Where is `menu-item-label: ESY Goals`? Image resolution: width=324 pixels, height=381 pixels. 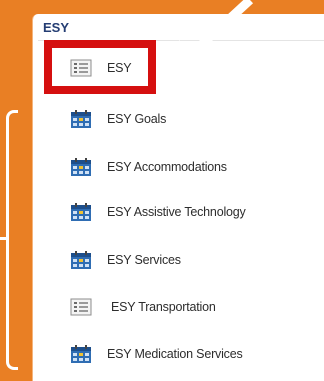
menu-item-label: ESY Goals is located at coordinates (137, 119).